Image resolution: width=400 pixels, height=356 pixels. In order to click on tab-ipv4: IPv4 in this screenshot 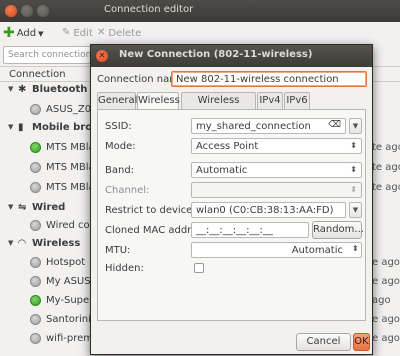, I will do `click(270, 101)`.